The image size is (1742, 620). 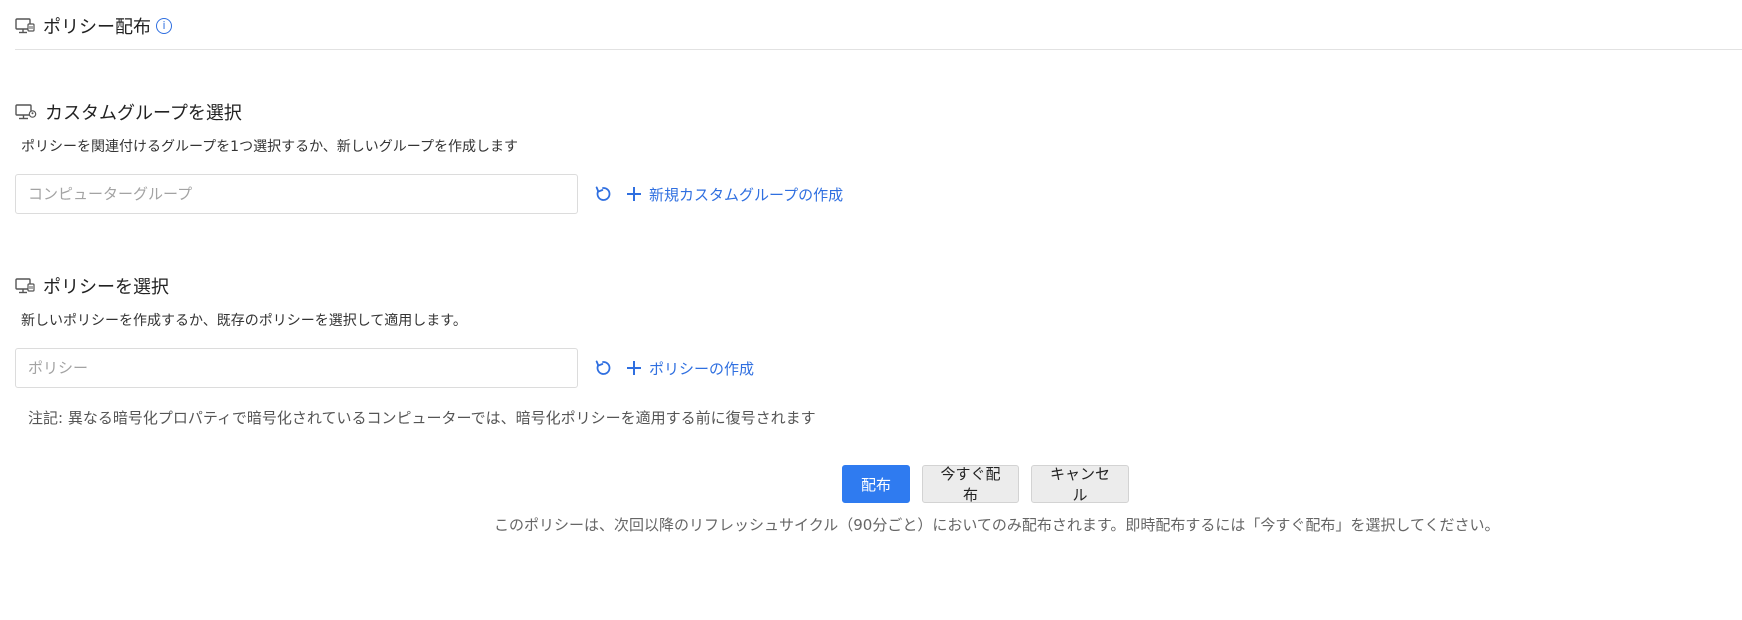 What do you see at coordinates (164, 25) in the screenshot?
I see `info-icon: i` at bounding box center [164, 25].